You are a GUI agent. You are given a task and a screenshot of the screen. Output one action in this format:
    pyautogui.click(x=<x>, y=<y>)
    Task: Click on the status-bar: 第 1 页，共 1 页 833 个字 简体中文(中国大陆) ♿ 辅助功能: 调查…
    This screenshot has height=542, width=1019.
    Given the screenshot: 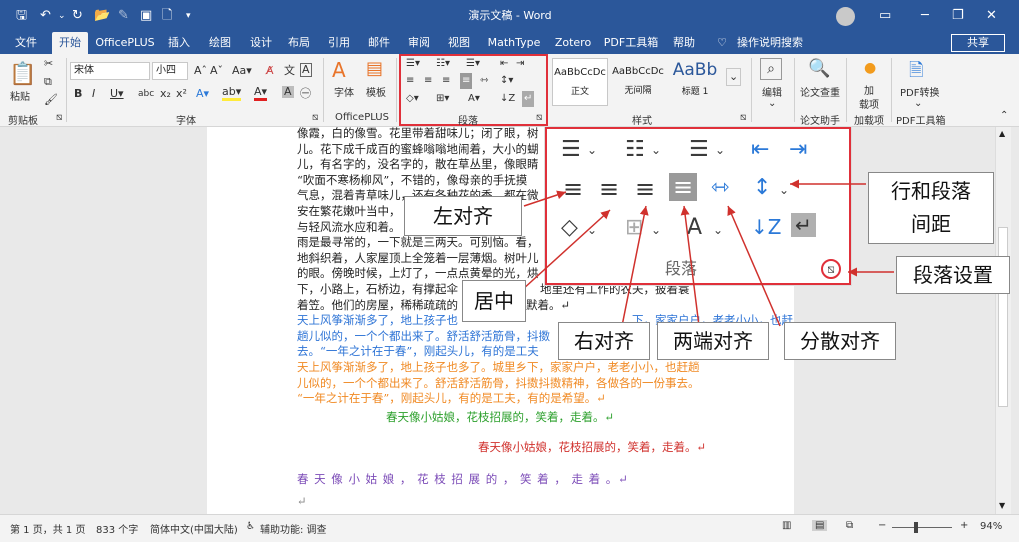 What is the action you would take?
    pyautogui.click(x=509, y=528)
    